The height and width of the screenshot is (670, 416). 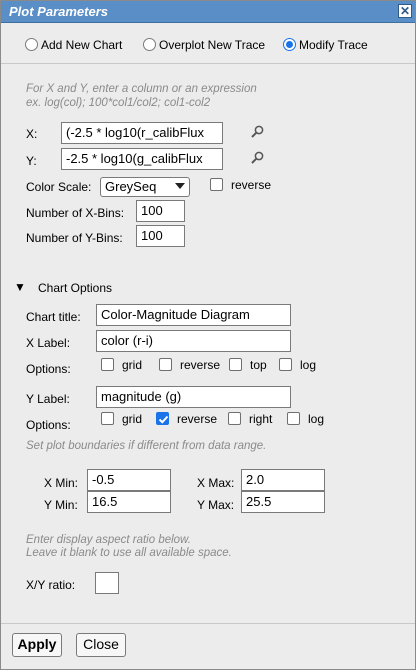 What do you see at coordinates (101, 645) in the screenshot?
I see `close-button: Close` at bounding box center [101, 645].